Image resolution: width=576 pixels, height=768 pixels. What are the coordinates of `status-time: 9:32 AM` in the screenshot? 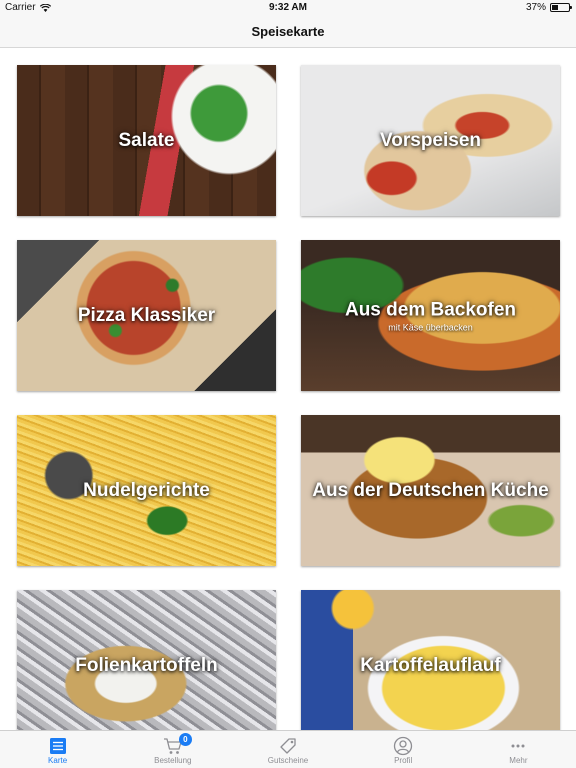 It's located at (288, 7).